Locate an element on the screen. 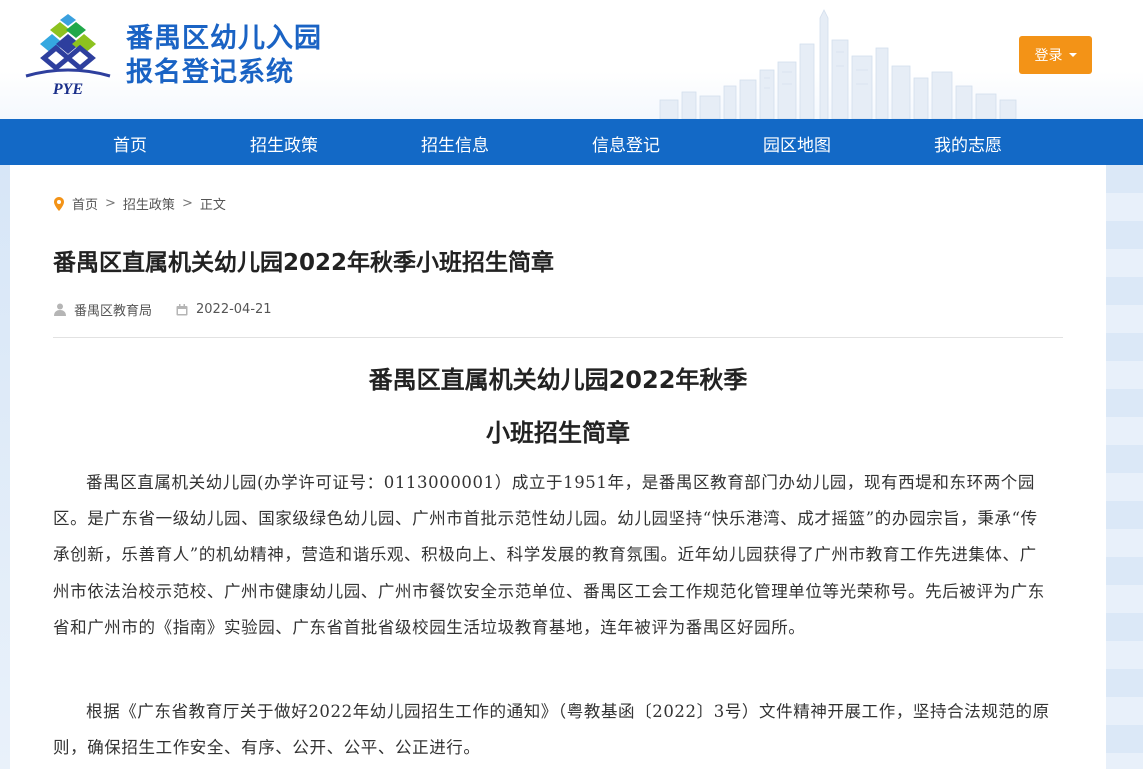  article-author: 番禺区教育局 is located at coordinates (113, 311).